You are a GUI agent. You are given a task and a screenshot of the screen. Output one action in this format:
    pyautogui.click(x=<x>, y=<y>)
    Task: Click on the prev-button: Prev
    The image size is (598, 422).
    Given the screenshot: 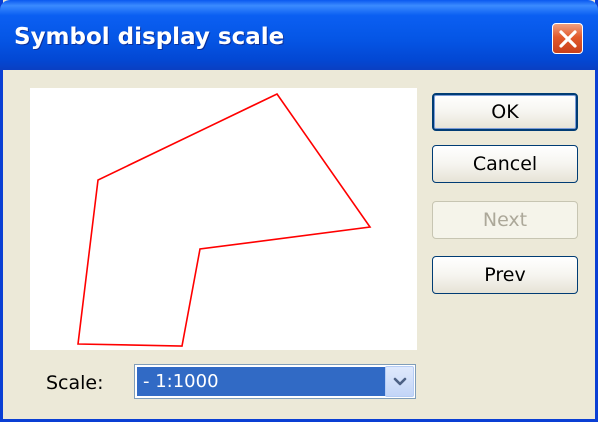 What is the action you would take?
    pyautogui.click(x=505, y=275)
    